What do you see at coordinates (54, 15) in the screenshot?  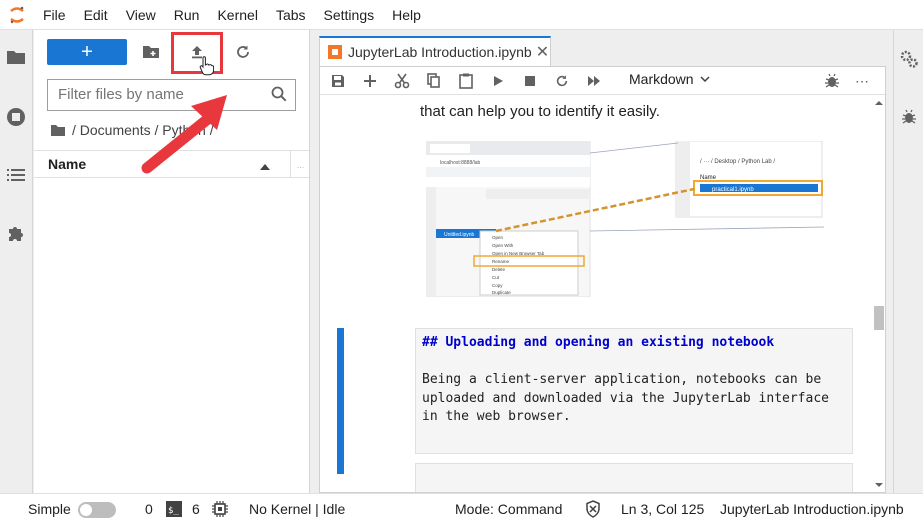 I see `menu-file: File` at bounding box center [54, 15].